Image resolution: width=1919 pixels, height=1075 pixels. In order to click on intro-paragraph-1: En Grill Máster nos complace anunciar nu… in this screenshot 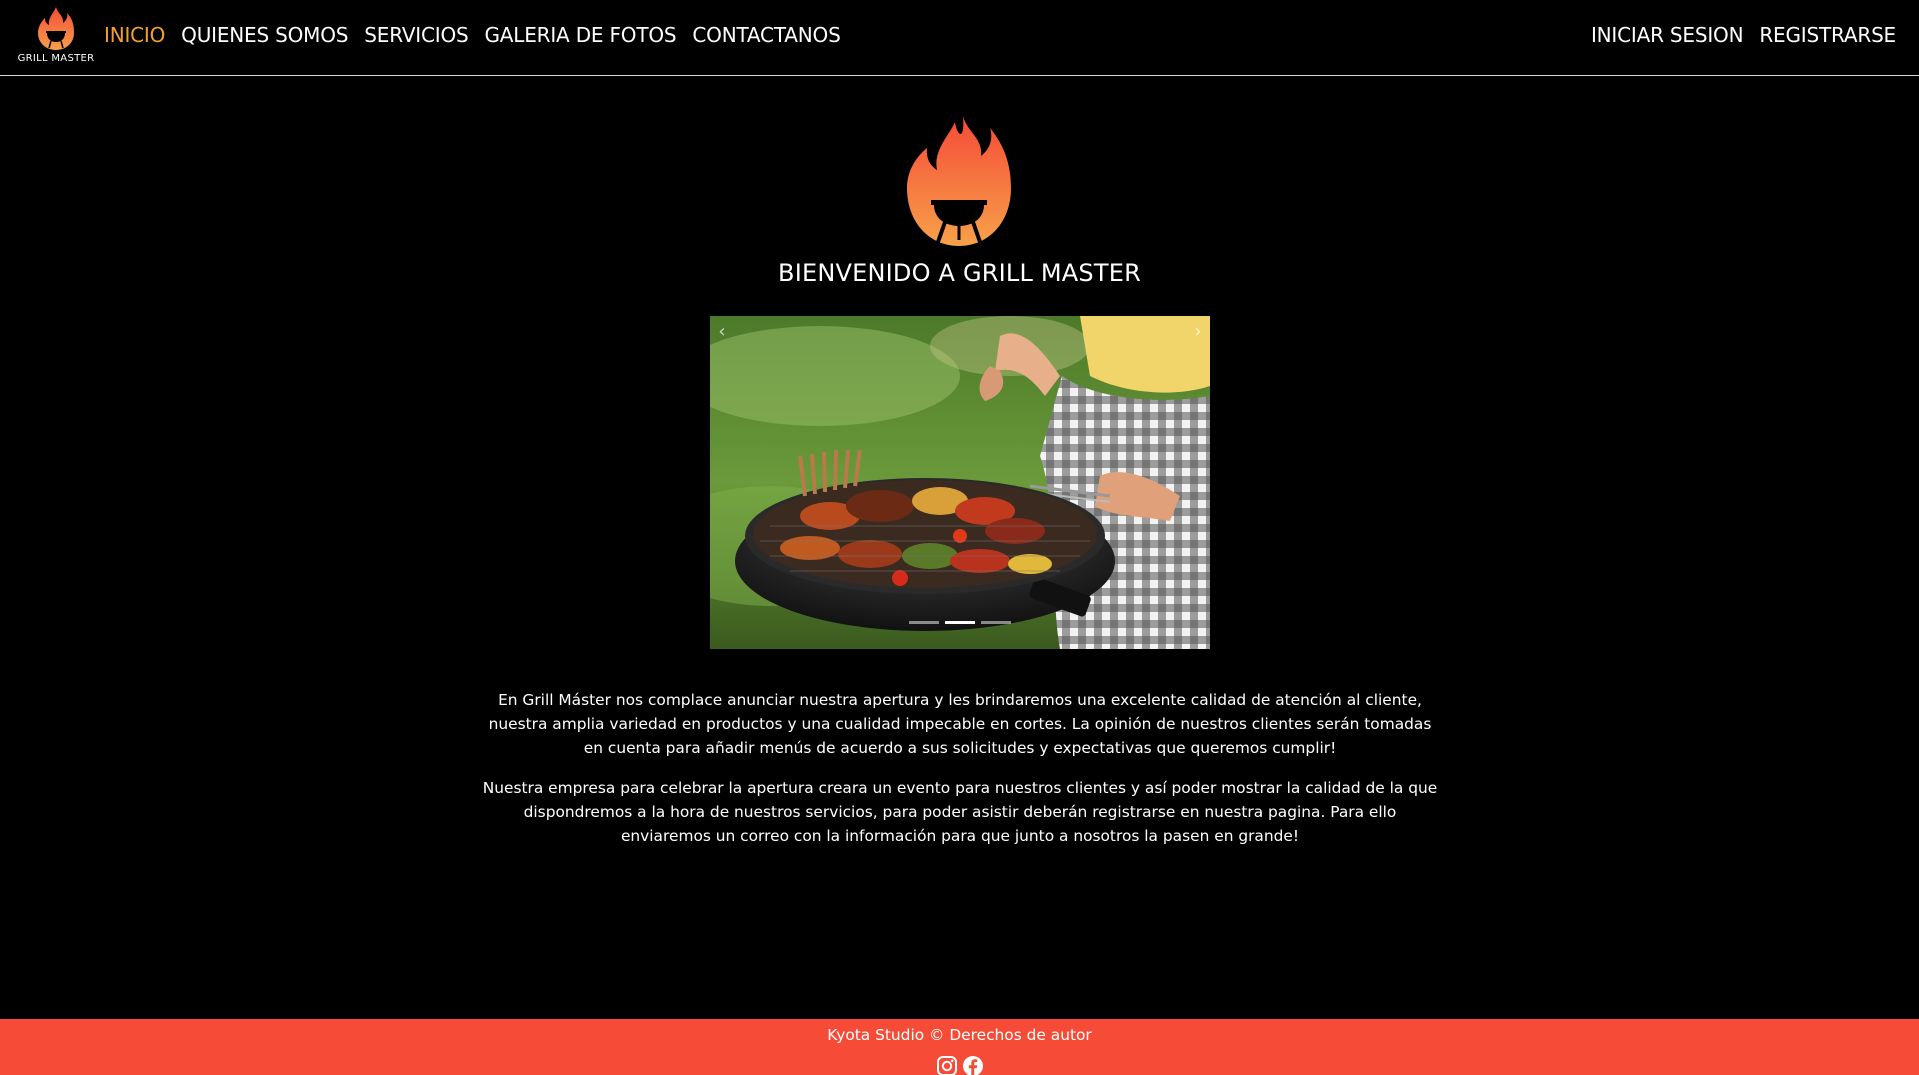, I will do `click(960, 724)`.